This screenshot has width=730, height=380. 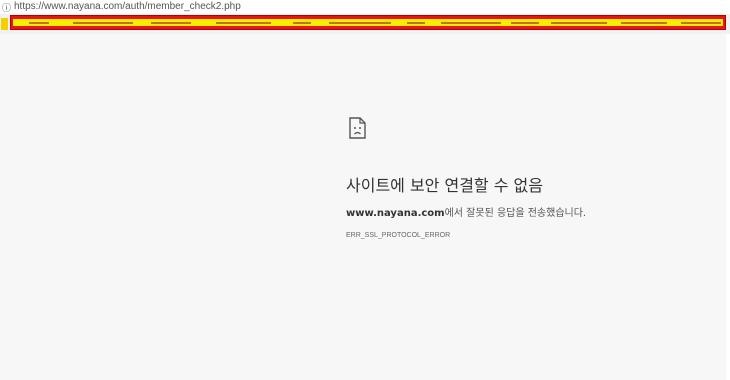 What do you see at coordinates (4, 24) in the screenshot?
I see `bookmark-star-icon` at bounding box center [4, 24].